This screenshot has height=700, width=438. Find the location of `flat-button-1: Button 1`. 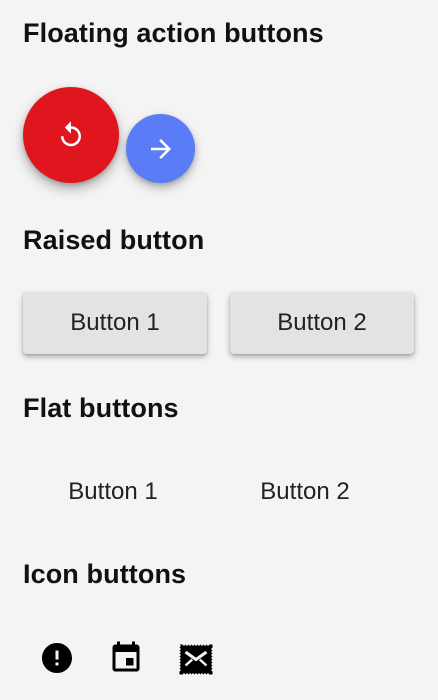

flat-button-1: Button 1 is located at coordinates (113, 492).